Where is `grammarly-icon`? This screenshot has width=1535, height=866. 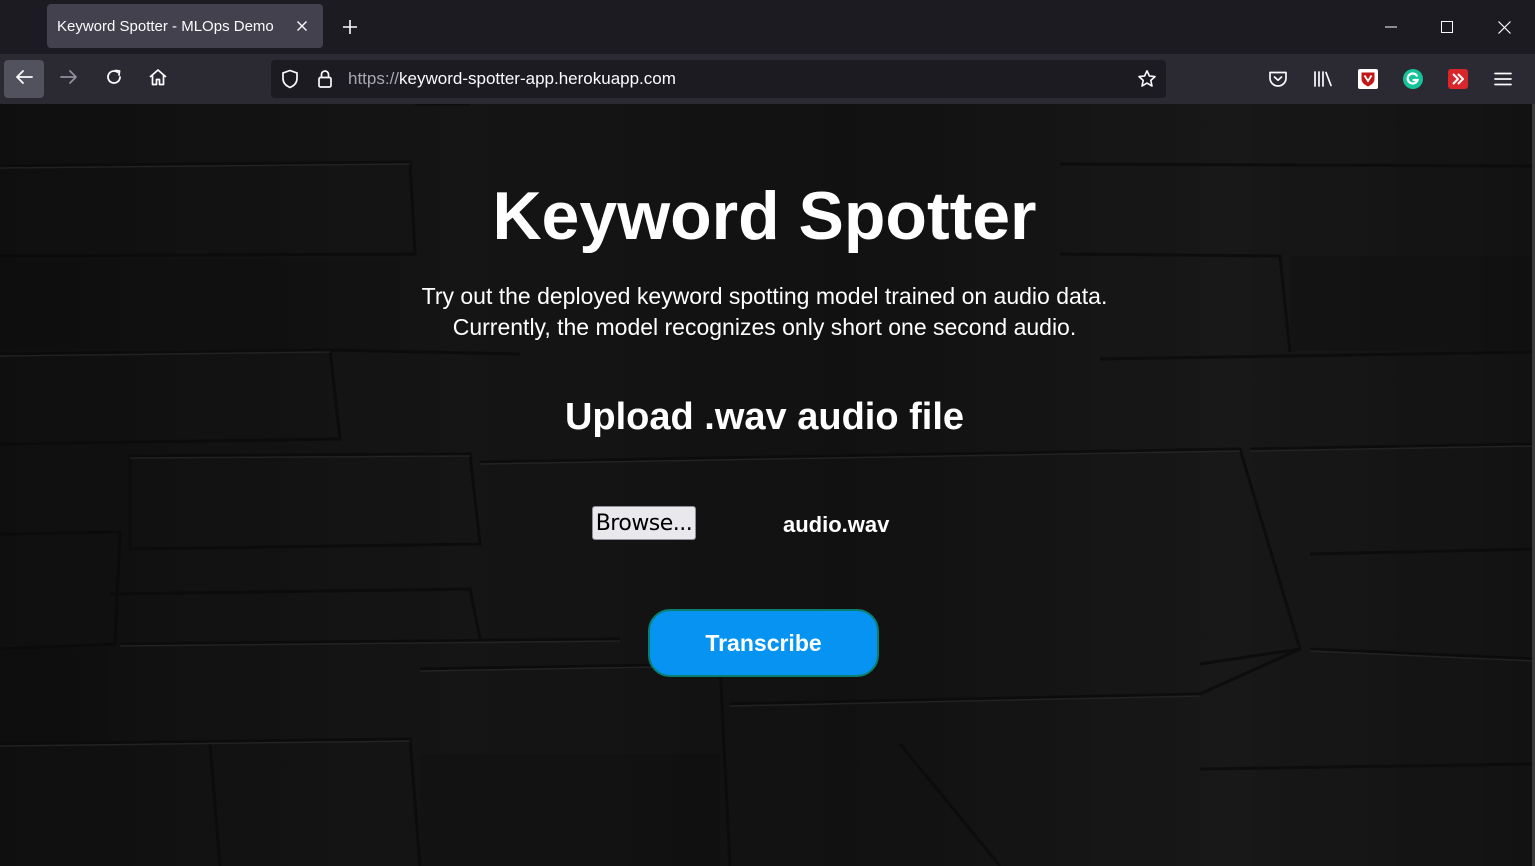 grammarly-icon is located at coordinates (1413, 79).